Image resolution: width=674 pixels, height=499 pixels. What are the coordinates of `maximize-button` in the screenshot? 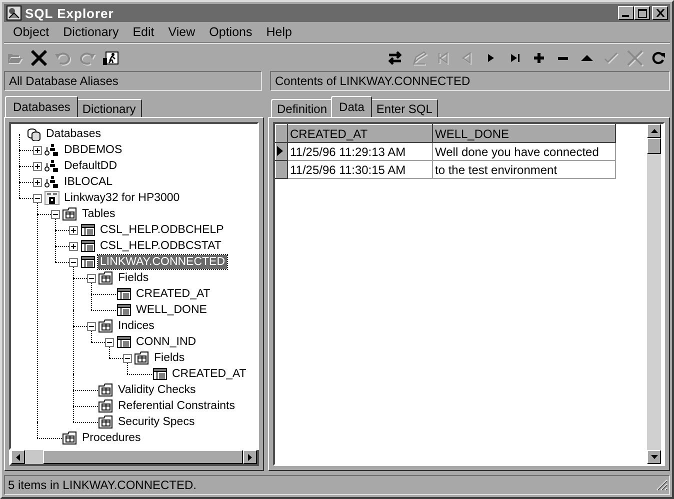 It's located at (642, 13).